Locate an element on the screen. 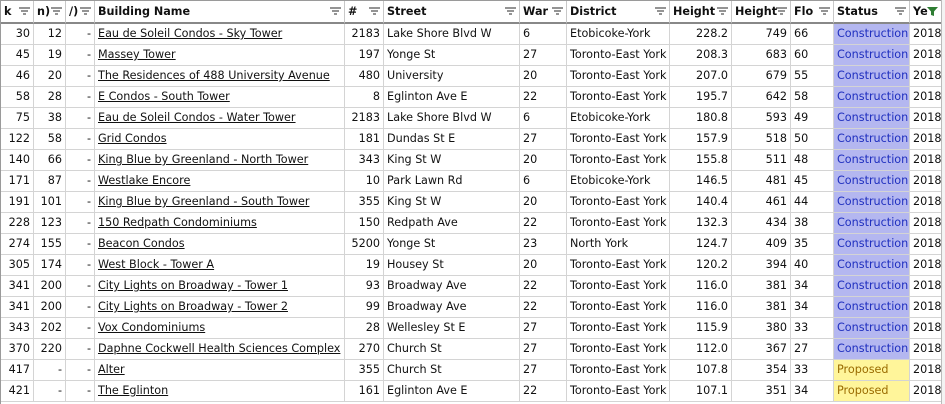 This screenshot has width=945, height=404. cell-num: 5200 is located at coordinates (364, 244).